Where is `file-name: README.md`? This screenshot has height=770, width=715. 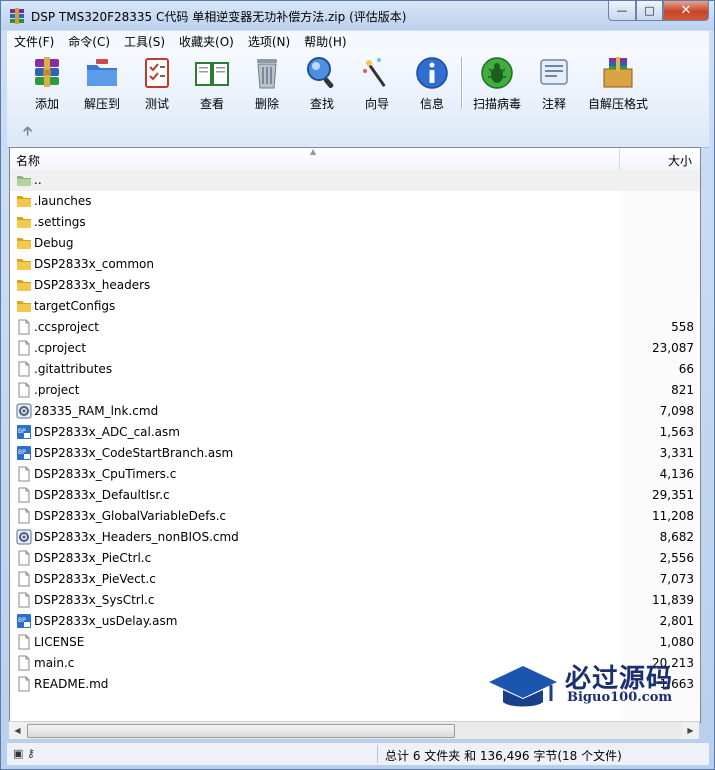 file-name: README.md is located at coordinates (71, 684).